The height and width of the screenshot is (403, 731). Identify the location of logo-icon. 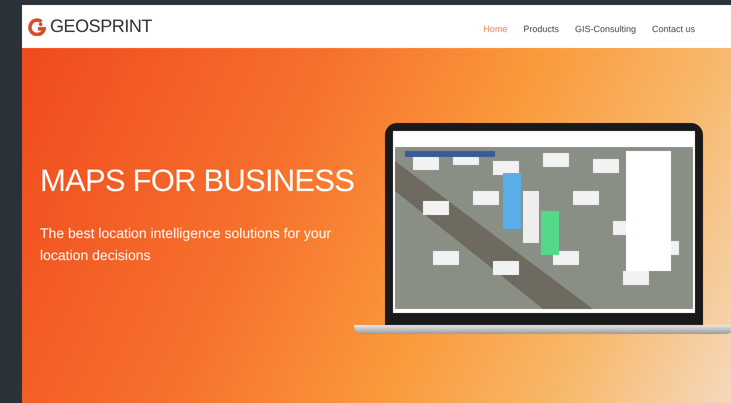
(37, 27).